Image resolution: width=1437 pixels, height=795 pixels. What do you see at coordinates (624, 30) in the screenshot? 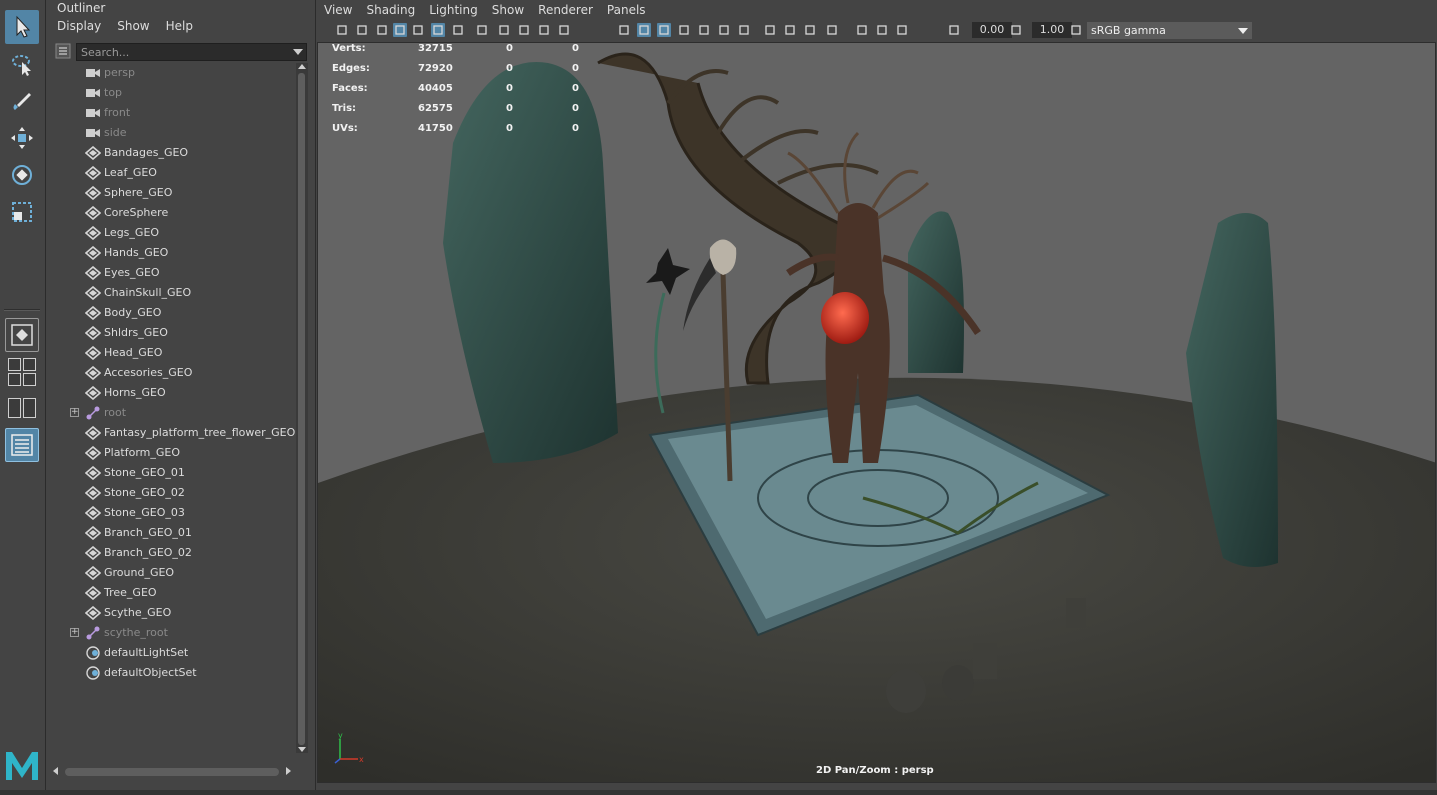
I see `wireframe-icon` at bounding box center [624, 30].